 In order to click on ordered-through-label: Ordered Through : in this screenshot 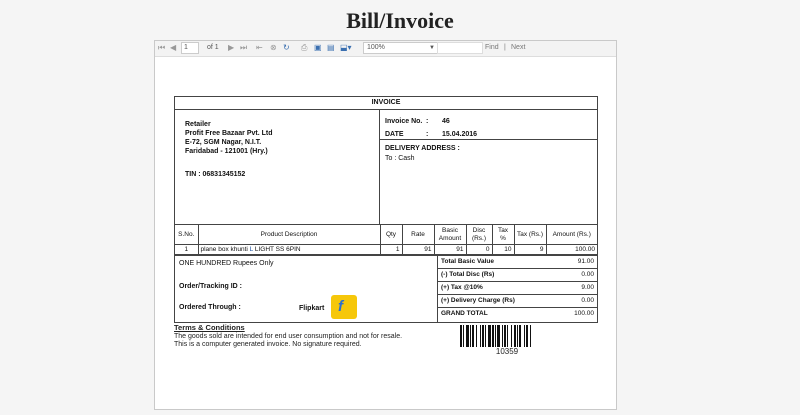, I will do `click(210, 307)`.